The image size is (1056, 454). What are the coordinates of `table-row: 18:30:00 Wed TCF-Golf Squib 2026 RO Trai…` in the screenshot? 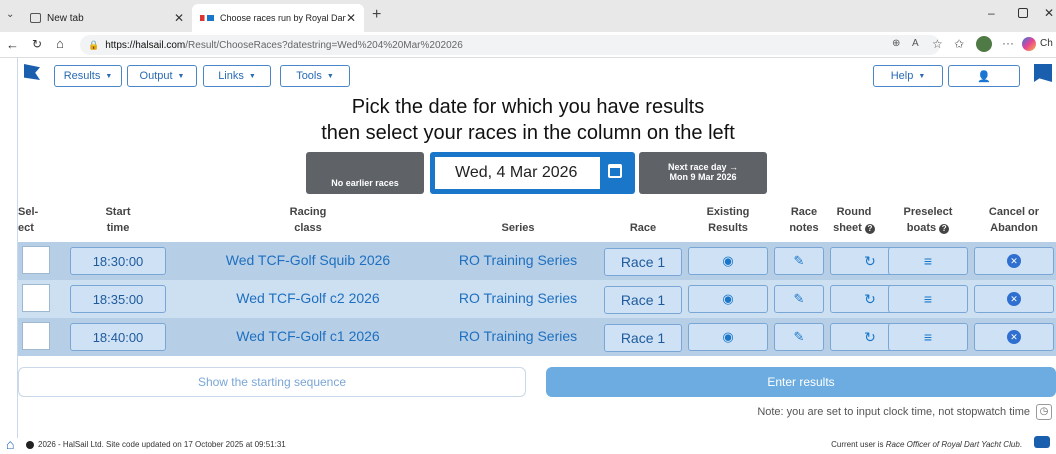 It's located at (537, 261).